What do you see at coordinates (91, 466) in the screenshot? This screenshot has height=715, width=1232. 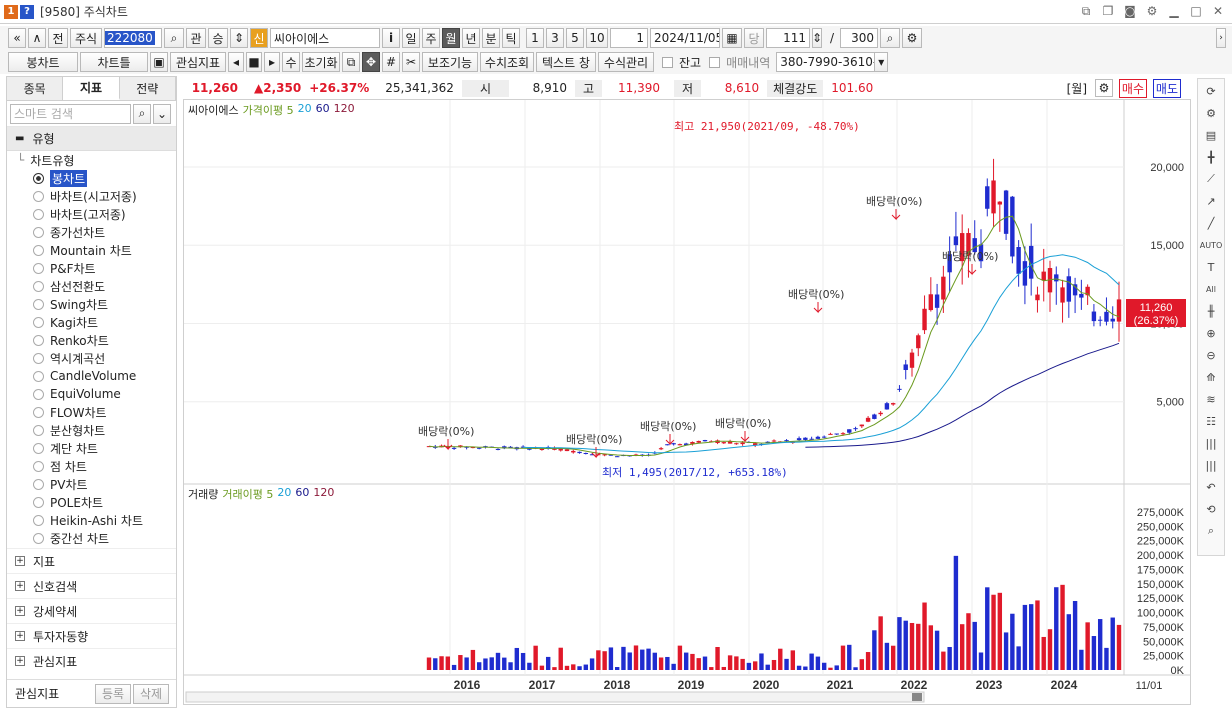 I see `chart-type-item: 점 차트` at bounding box center [91, 466].